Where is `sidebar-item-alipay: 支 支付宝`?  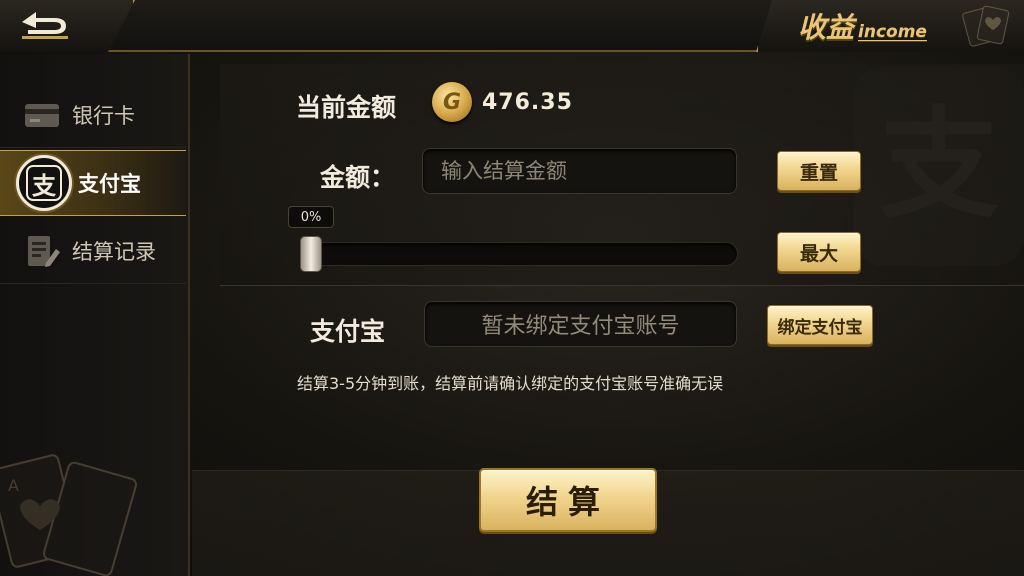 sidebar-item-alipay: 支 支付宝 is located at coordinates (93, 183).